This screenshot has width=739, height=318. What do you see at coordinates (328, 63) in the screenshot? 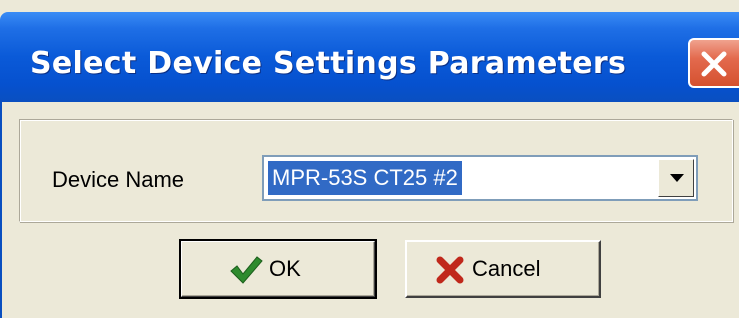
I see `window-title: Select Device Settings Parameters` at bounding box center [328, 63].